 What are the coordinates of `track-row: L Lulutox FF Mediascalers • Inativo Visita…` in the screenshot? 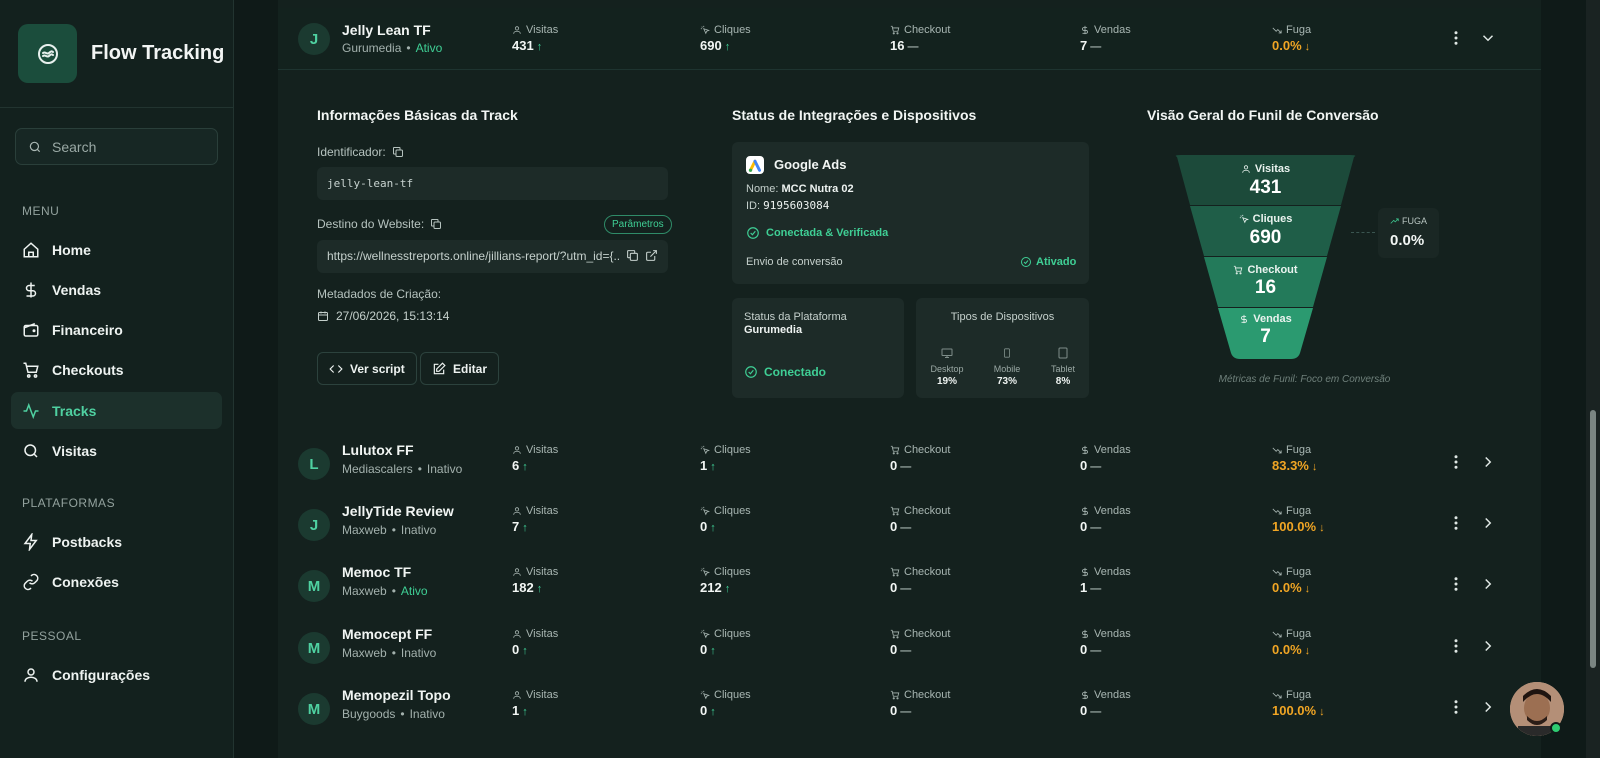 It's located at (909, 464).